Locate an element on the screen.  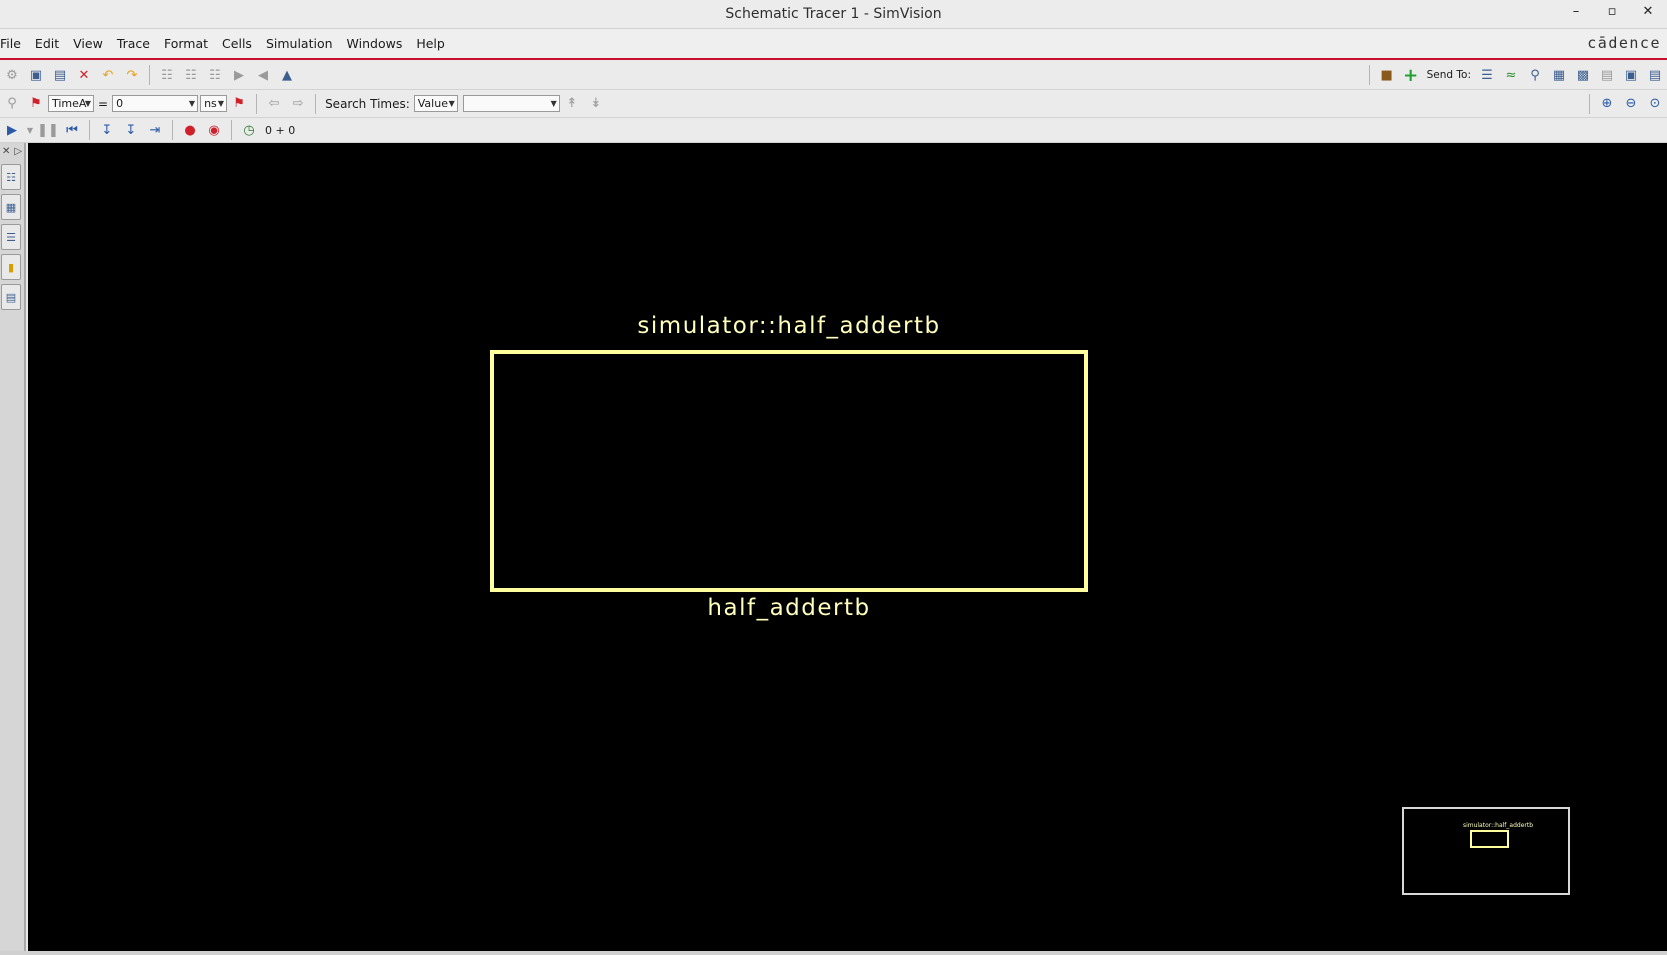
bookmark-icon: ▮ is located at coordinates (11, 267).